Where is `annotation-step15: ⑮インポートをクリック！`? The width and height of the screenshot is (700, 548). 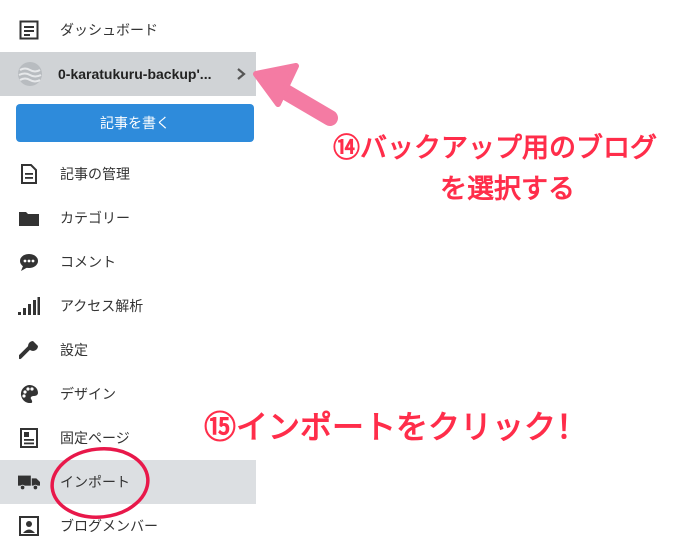
annotation-step15: ⑮インポートをクリック！ is located at coordinates (396, 427).